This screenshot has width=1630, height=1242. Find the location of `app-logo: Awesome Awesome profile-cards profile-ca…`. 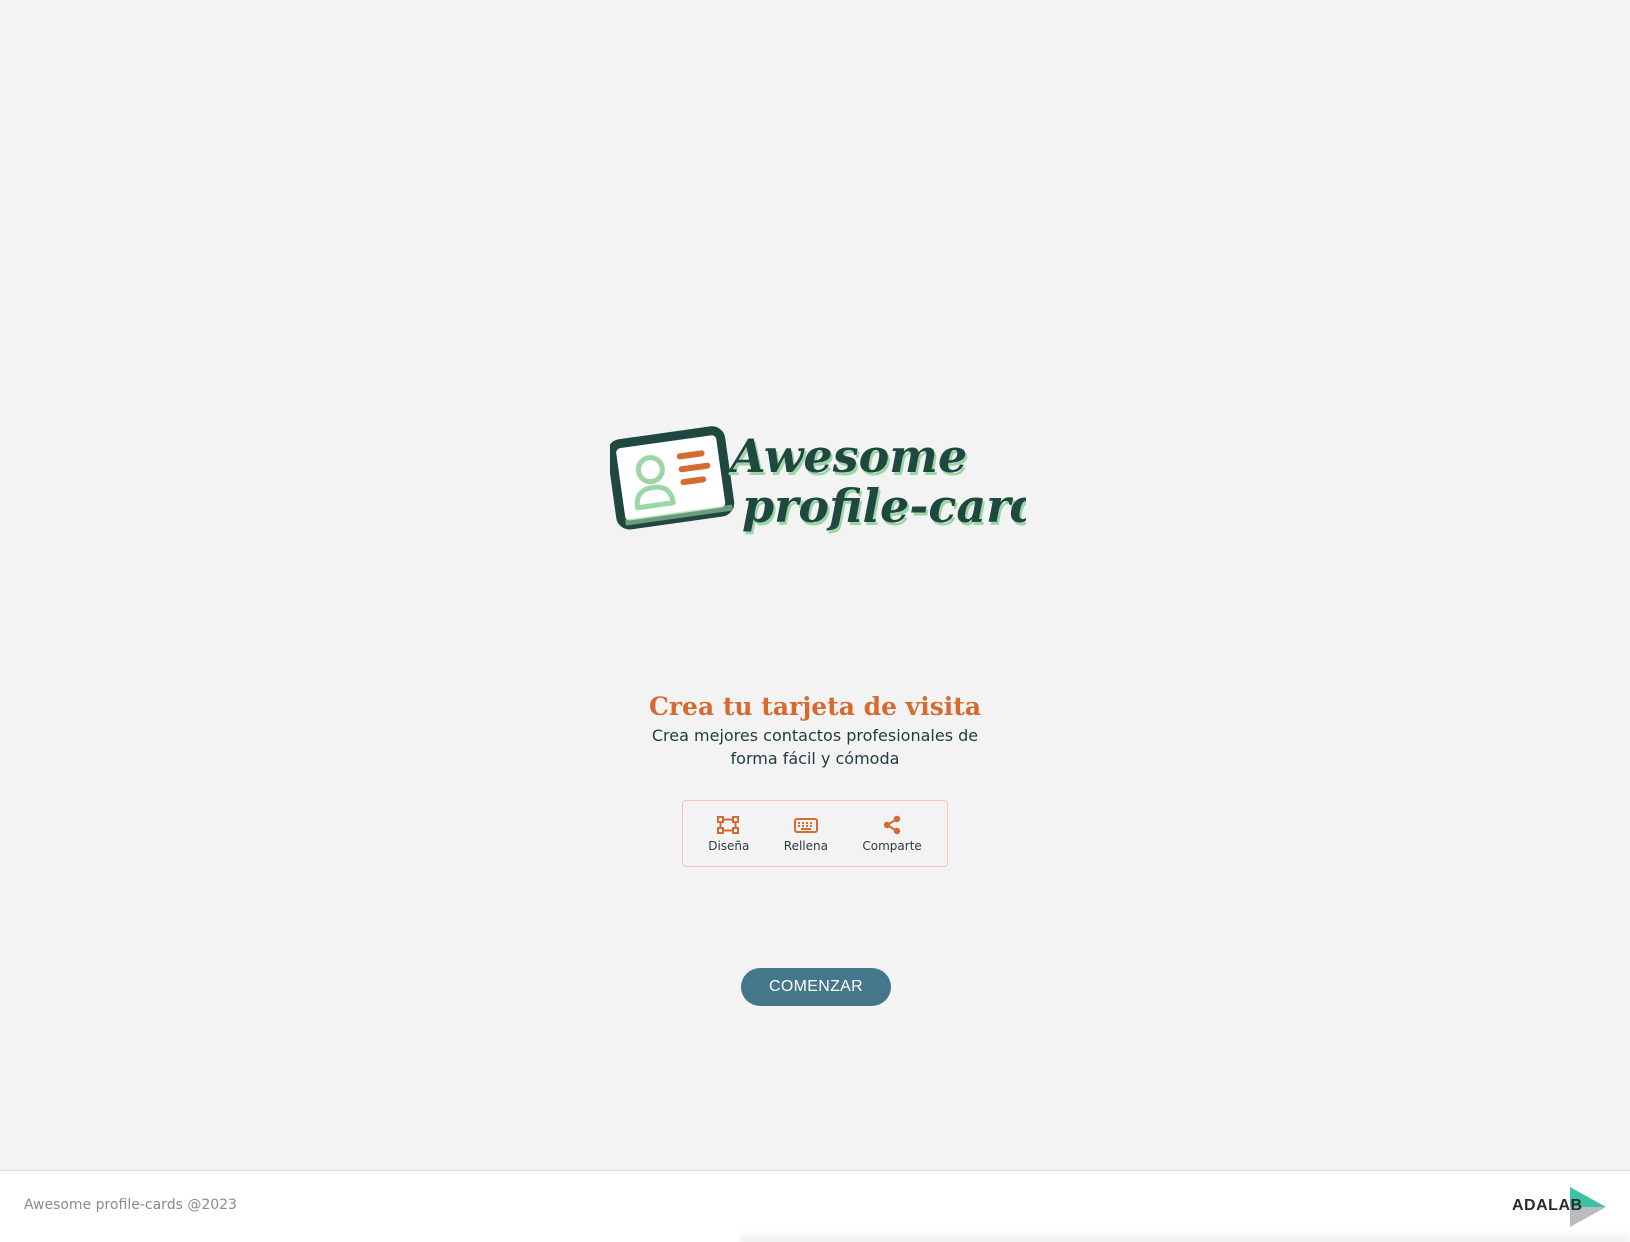

app-logo: Awesome Awesome profile-cards profile-ca… is located at coordinates (818, 482).